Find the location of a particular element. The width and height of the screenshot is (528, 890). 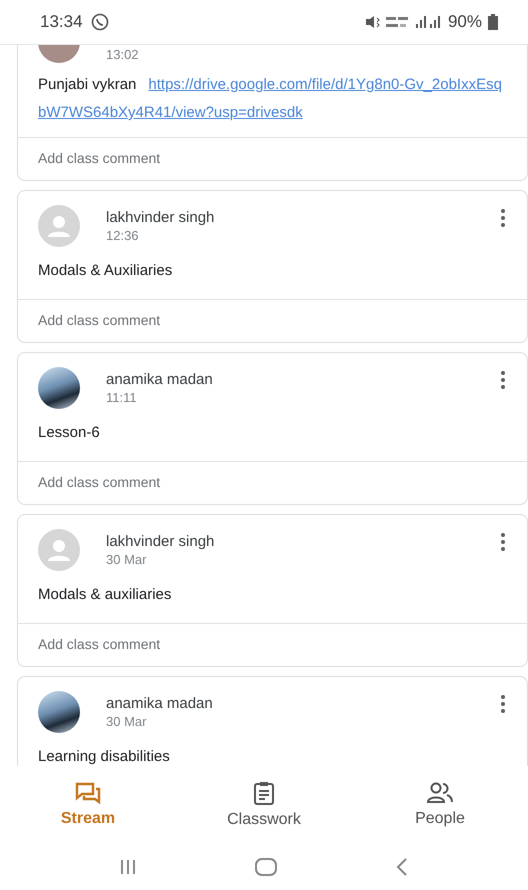

chat-bubbles-icon is located at coordinates (88, 793).